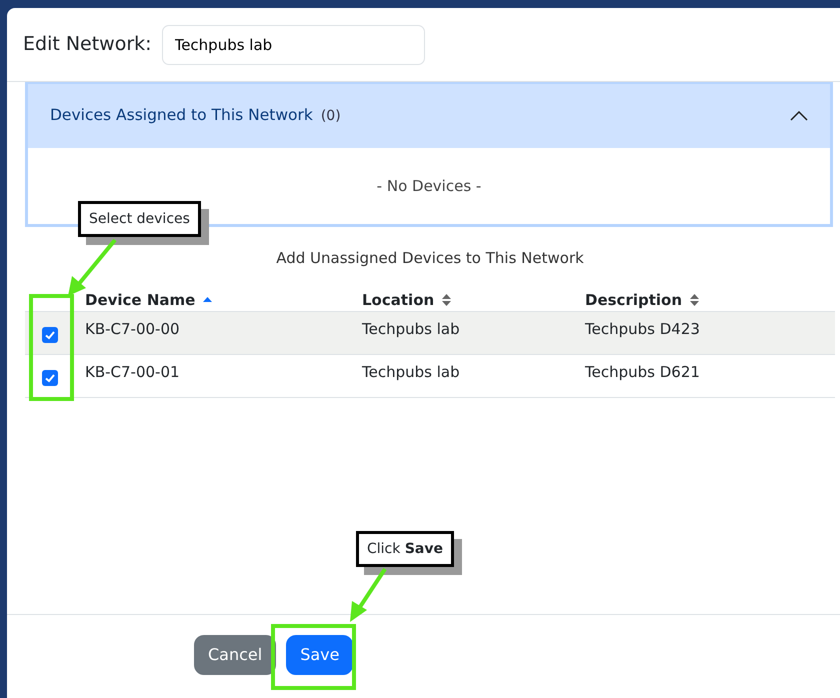  I want to click on table-cell: Techpubs D621, so click(642, 372).